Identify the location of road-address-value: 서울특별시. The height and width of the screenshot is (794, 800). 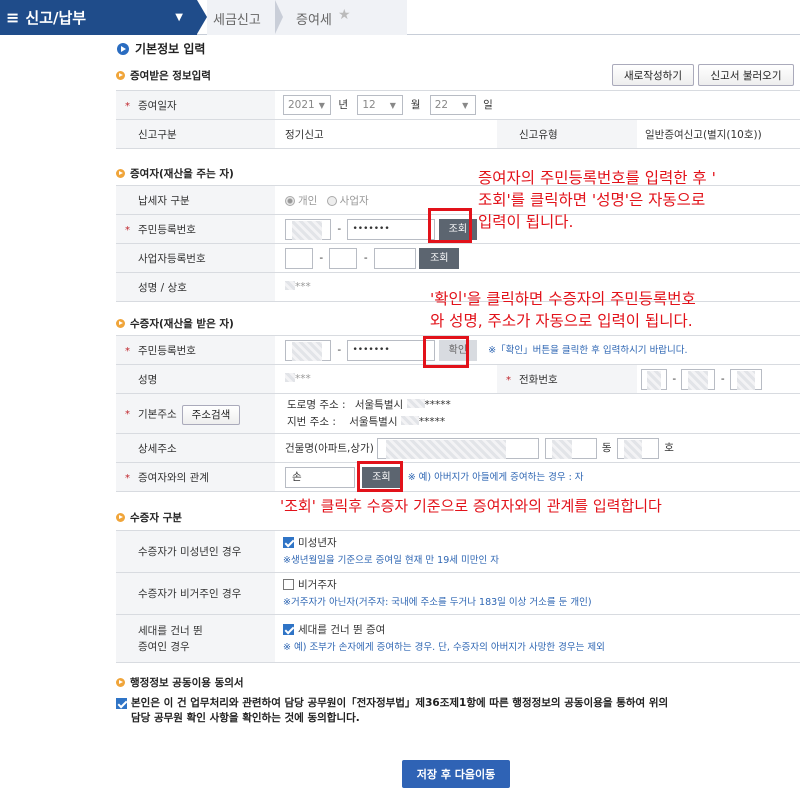
(380, 404).